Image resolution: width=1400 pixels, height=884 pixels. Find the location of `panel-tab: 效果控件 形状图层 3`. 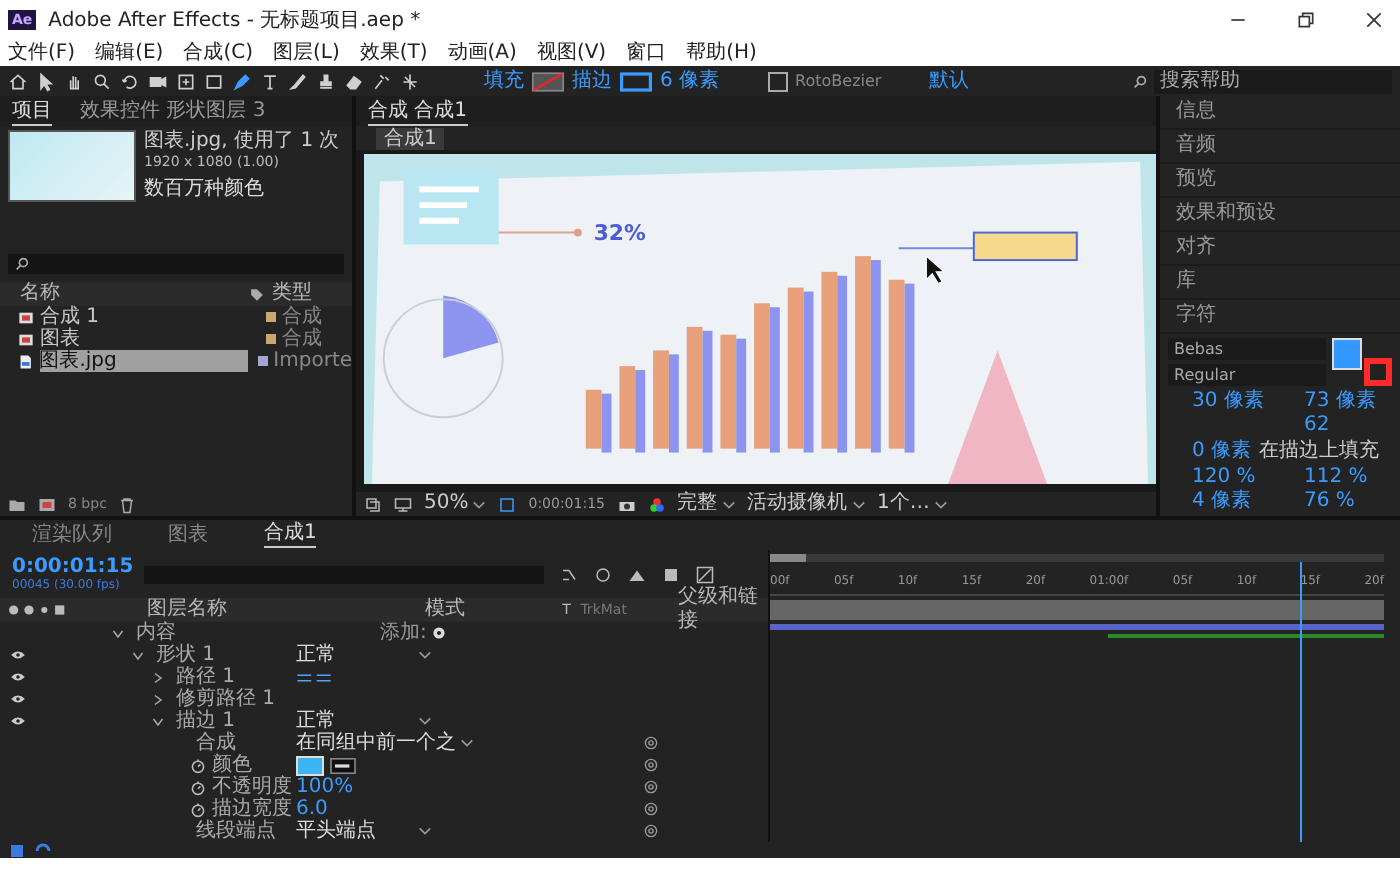

panel-tab: 效果控件 形状图层 3 is located at coordinates (173, 111).